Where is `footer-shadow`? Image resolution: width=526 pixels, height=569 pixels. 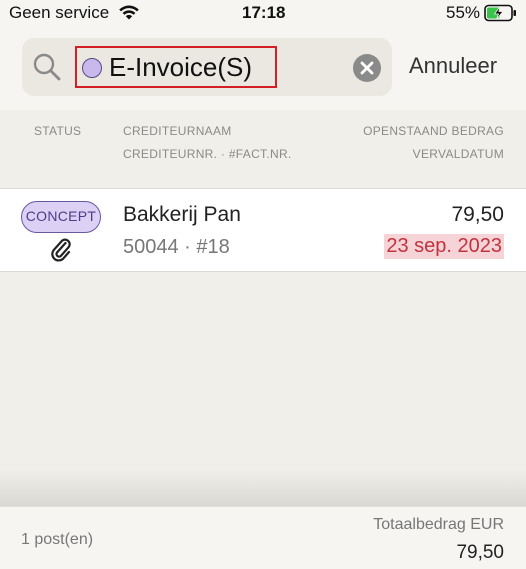 footer-shadow is located at coordinates (263, 488).